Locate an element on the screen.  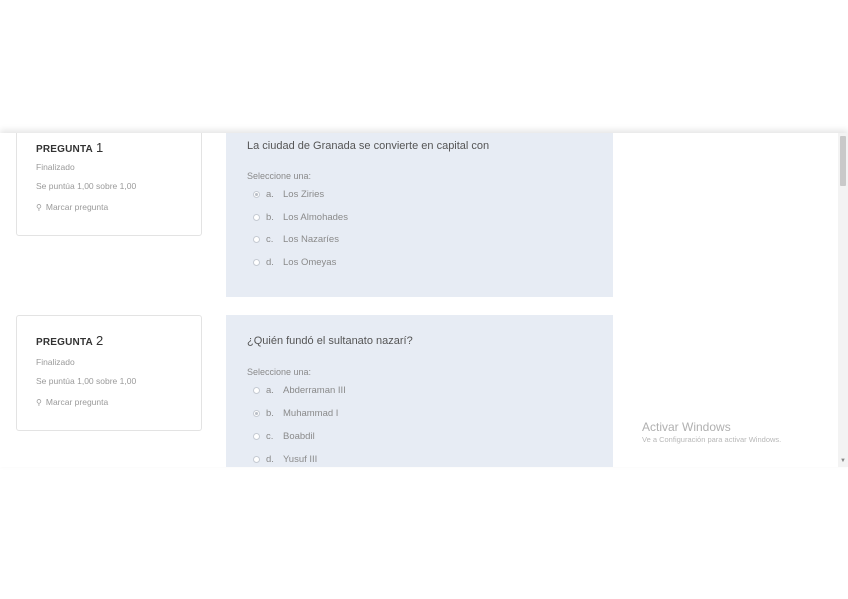
answer-option: d. Yusuf III is located at coordinates (285, 459).